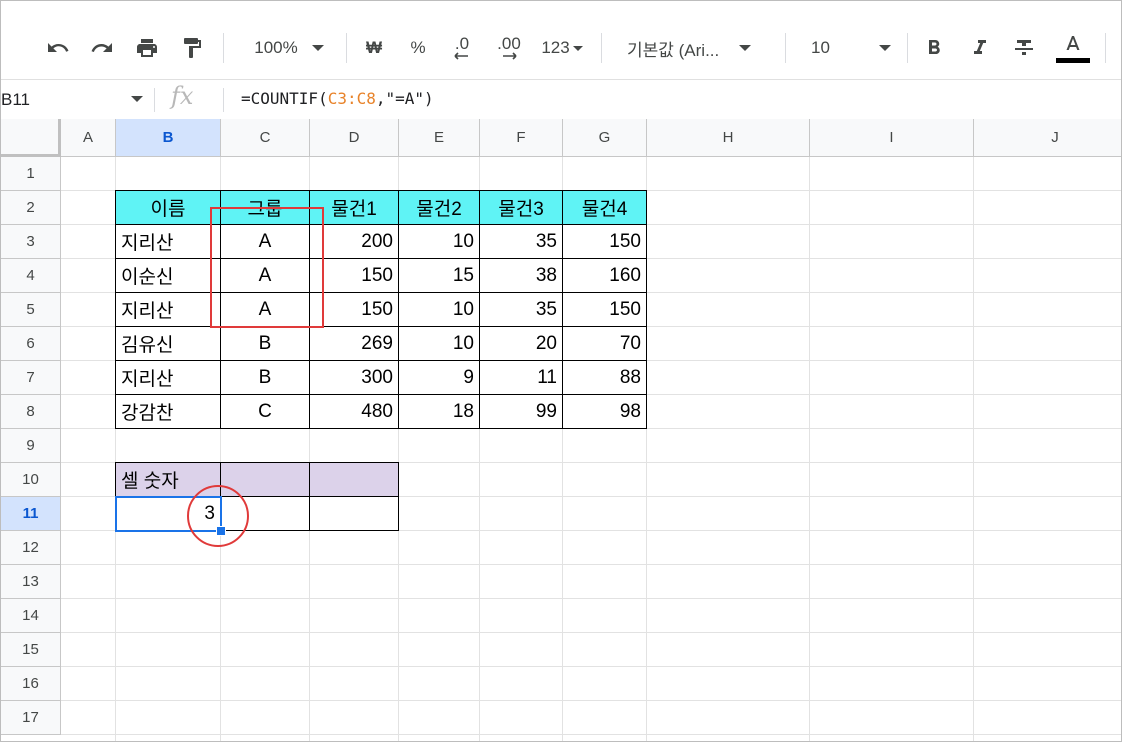  What do you see at coordinates (1047, 138) in the screenshot?
I see `column-header-j: J` at bounding box center [1047, 138].